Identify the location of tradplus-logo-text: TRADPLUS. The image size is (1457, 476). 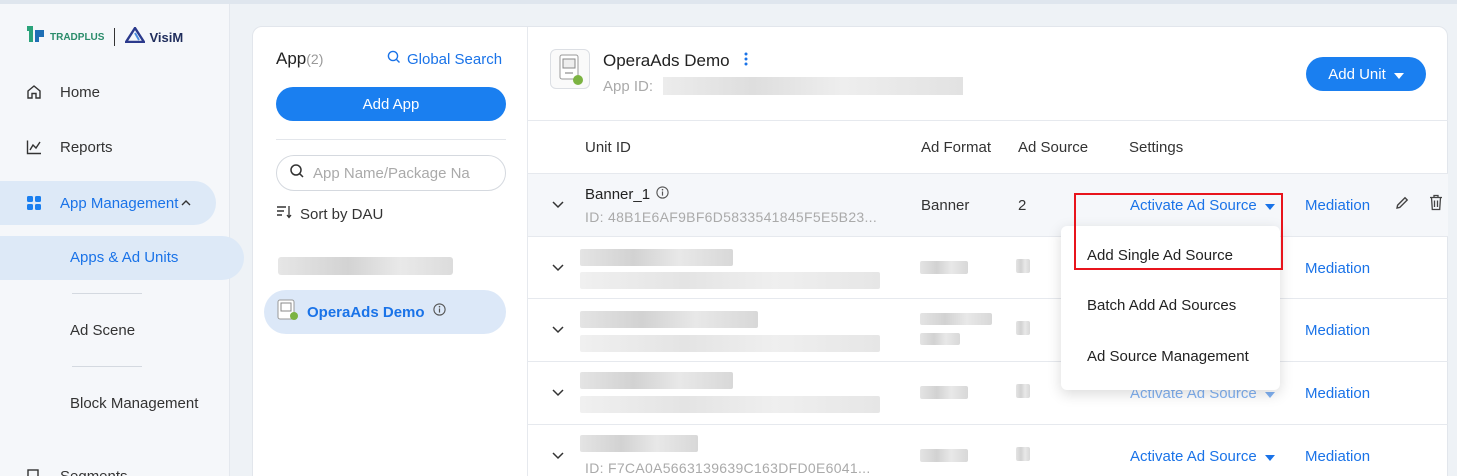
(77, 37).